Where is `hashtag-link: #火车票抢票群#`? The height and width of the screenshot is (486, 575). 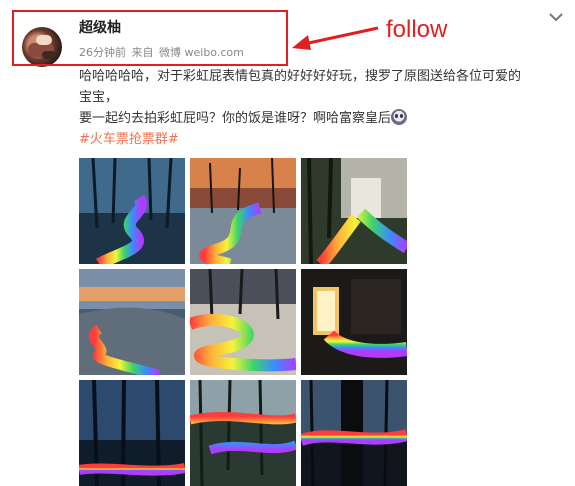 hashtag-link: #火车票抢票群# is located at coordinates (322, 139).